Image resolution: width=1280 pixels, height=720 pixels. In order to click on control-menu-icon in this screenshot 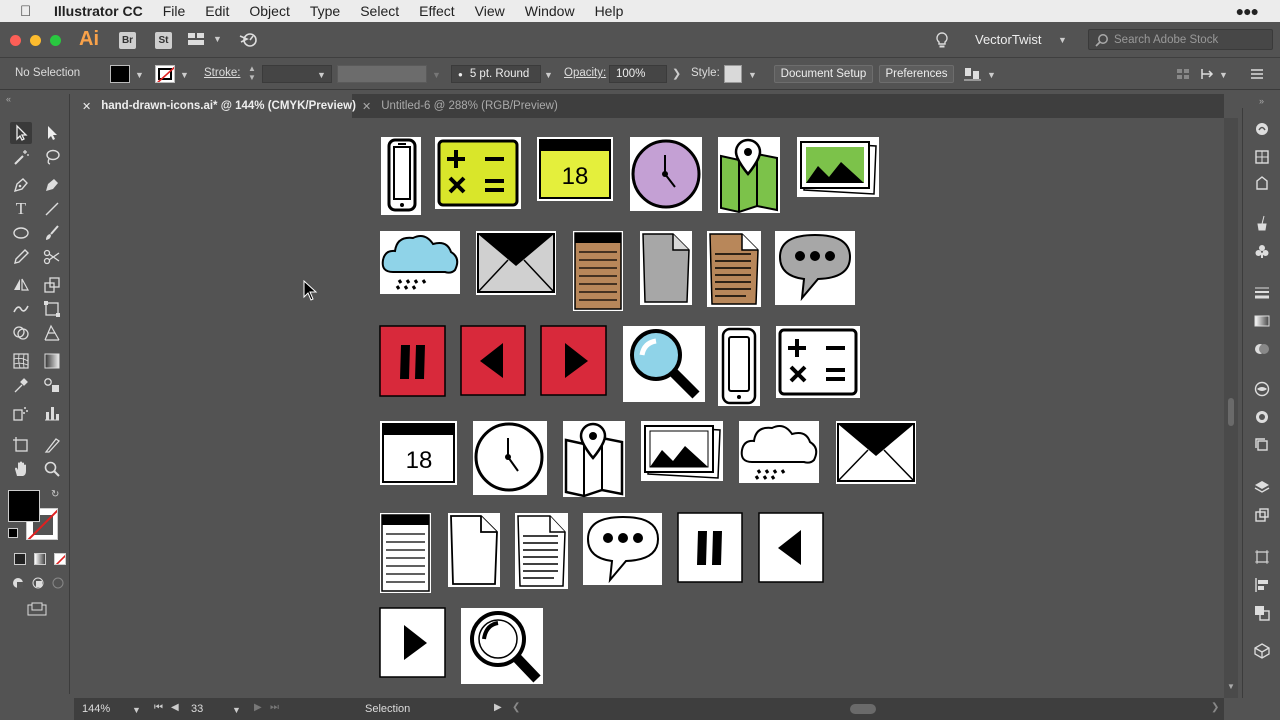, I will do `click(1257, 74)`.